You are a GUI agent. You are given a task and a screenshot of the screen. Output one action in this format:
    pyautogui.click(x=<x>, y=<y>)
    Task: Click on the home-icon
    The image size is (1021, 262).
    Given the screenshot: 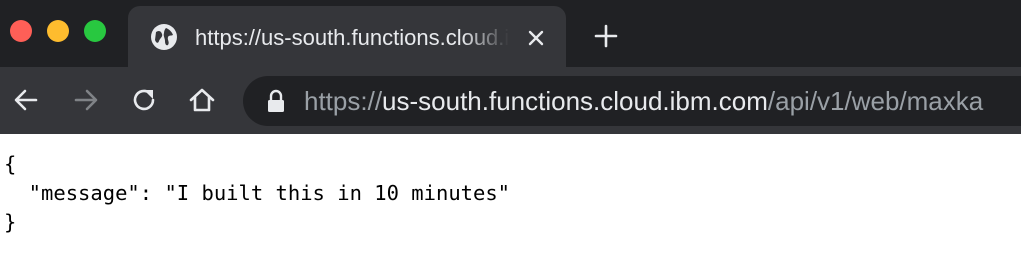 What is the action you would take?
    pyautogui.click(x=202, y=100)
    